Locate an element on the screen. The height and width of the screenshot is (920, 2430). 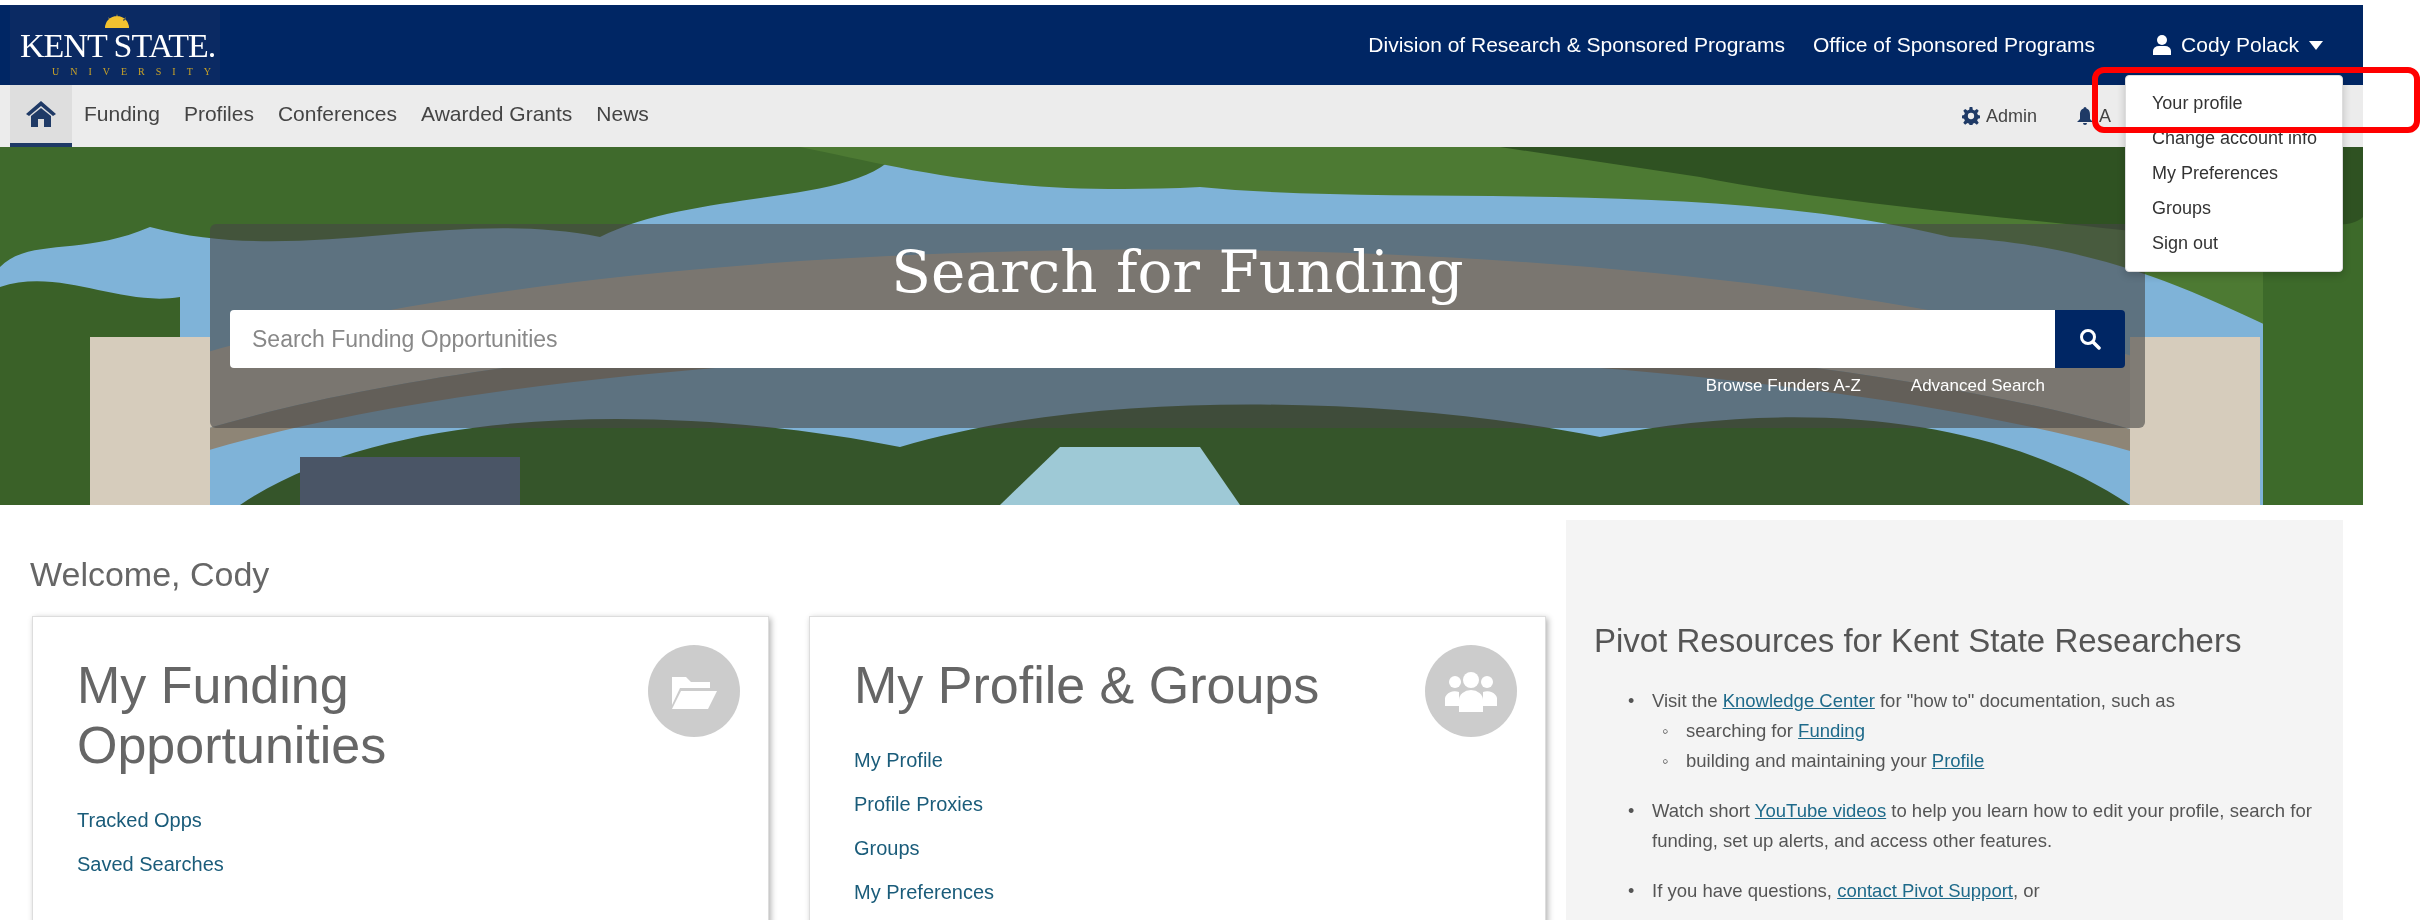
menu-item: Groups is located at coordinates (2234, 208).